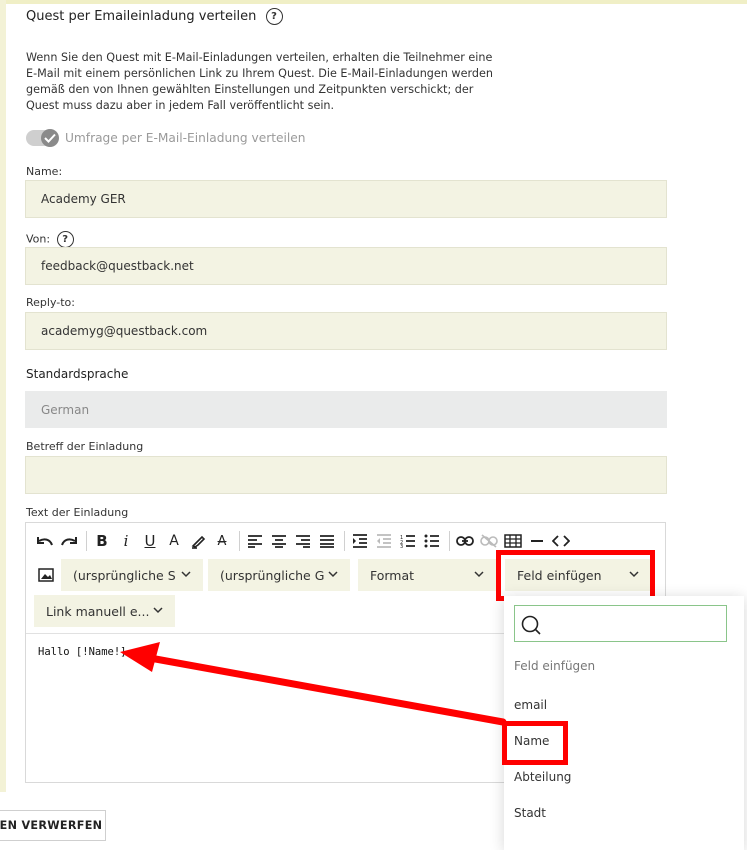  What do you see at coordinates (313, 684) in the screenshot?
I see `annotation-arrow` at bounding box center [313, 684].